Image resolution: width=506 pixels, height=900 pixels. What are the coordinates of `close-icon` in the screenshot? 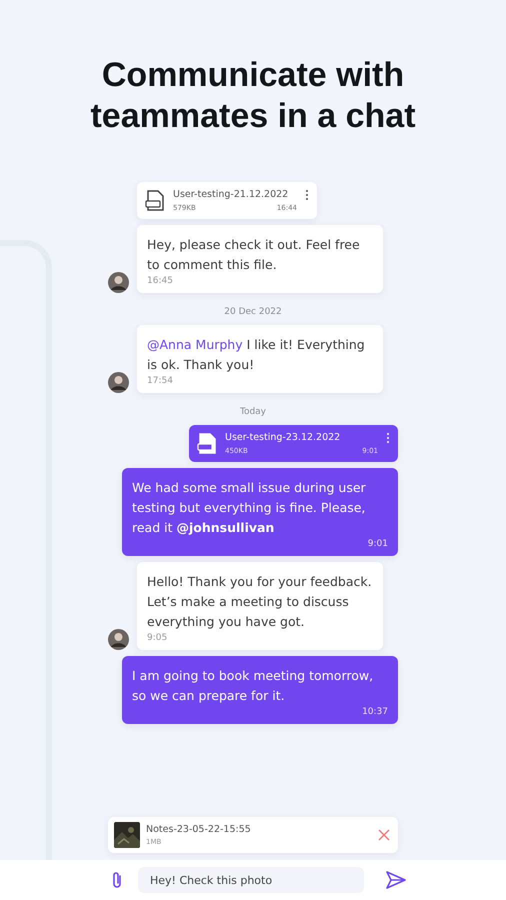 It's located at (384, 835).